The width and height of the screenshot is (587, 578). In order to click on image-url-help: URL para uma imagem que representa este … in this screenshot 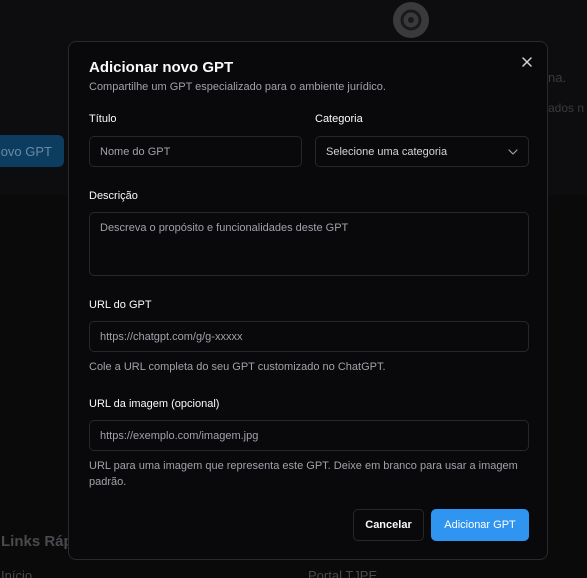, I will do `click(303, 474)`.